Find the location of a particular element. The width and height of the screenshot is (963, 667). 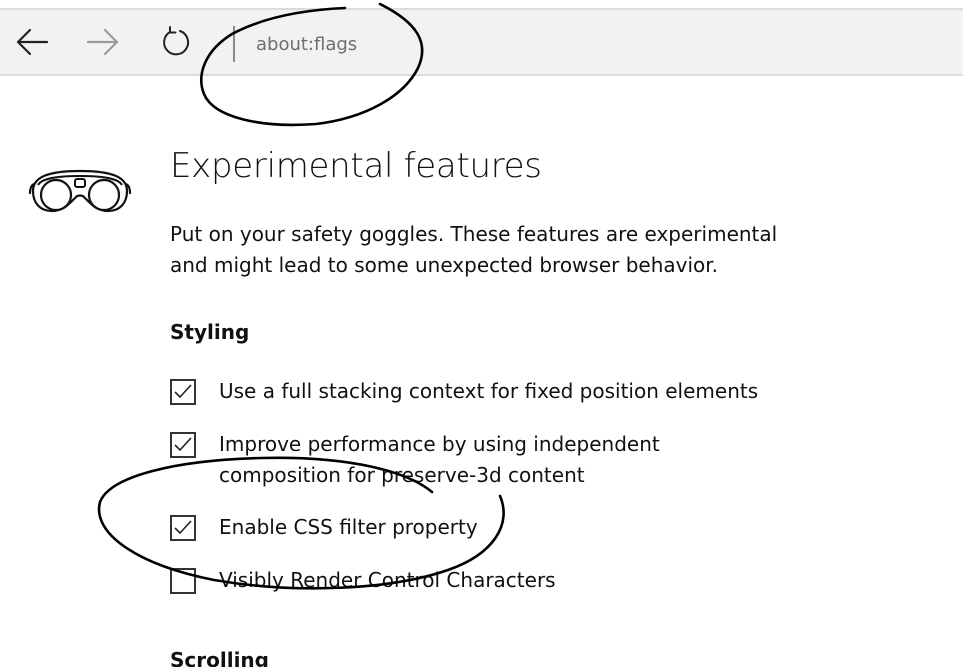

forward-button is located at coordinates (103, 42).